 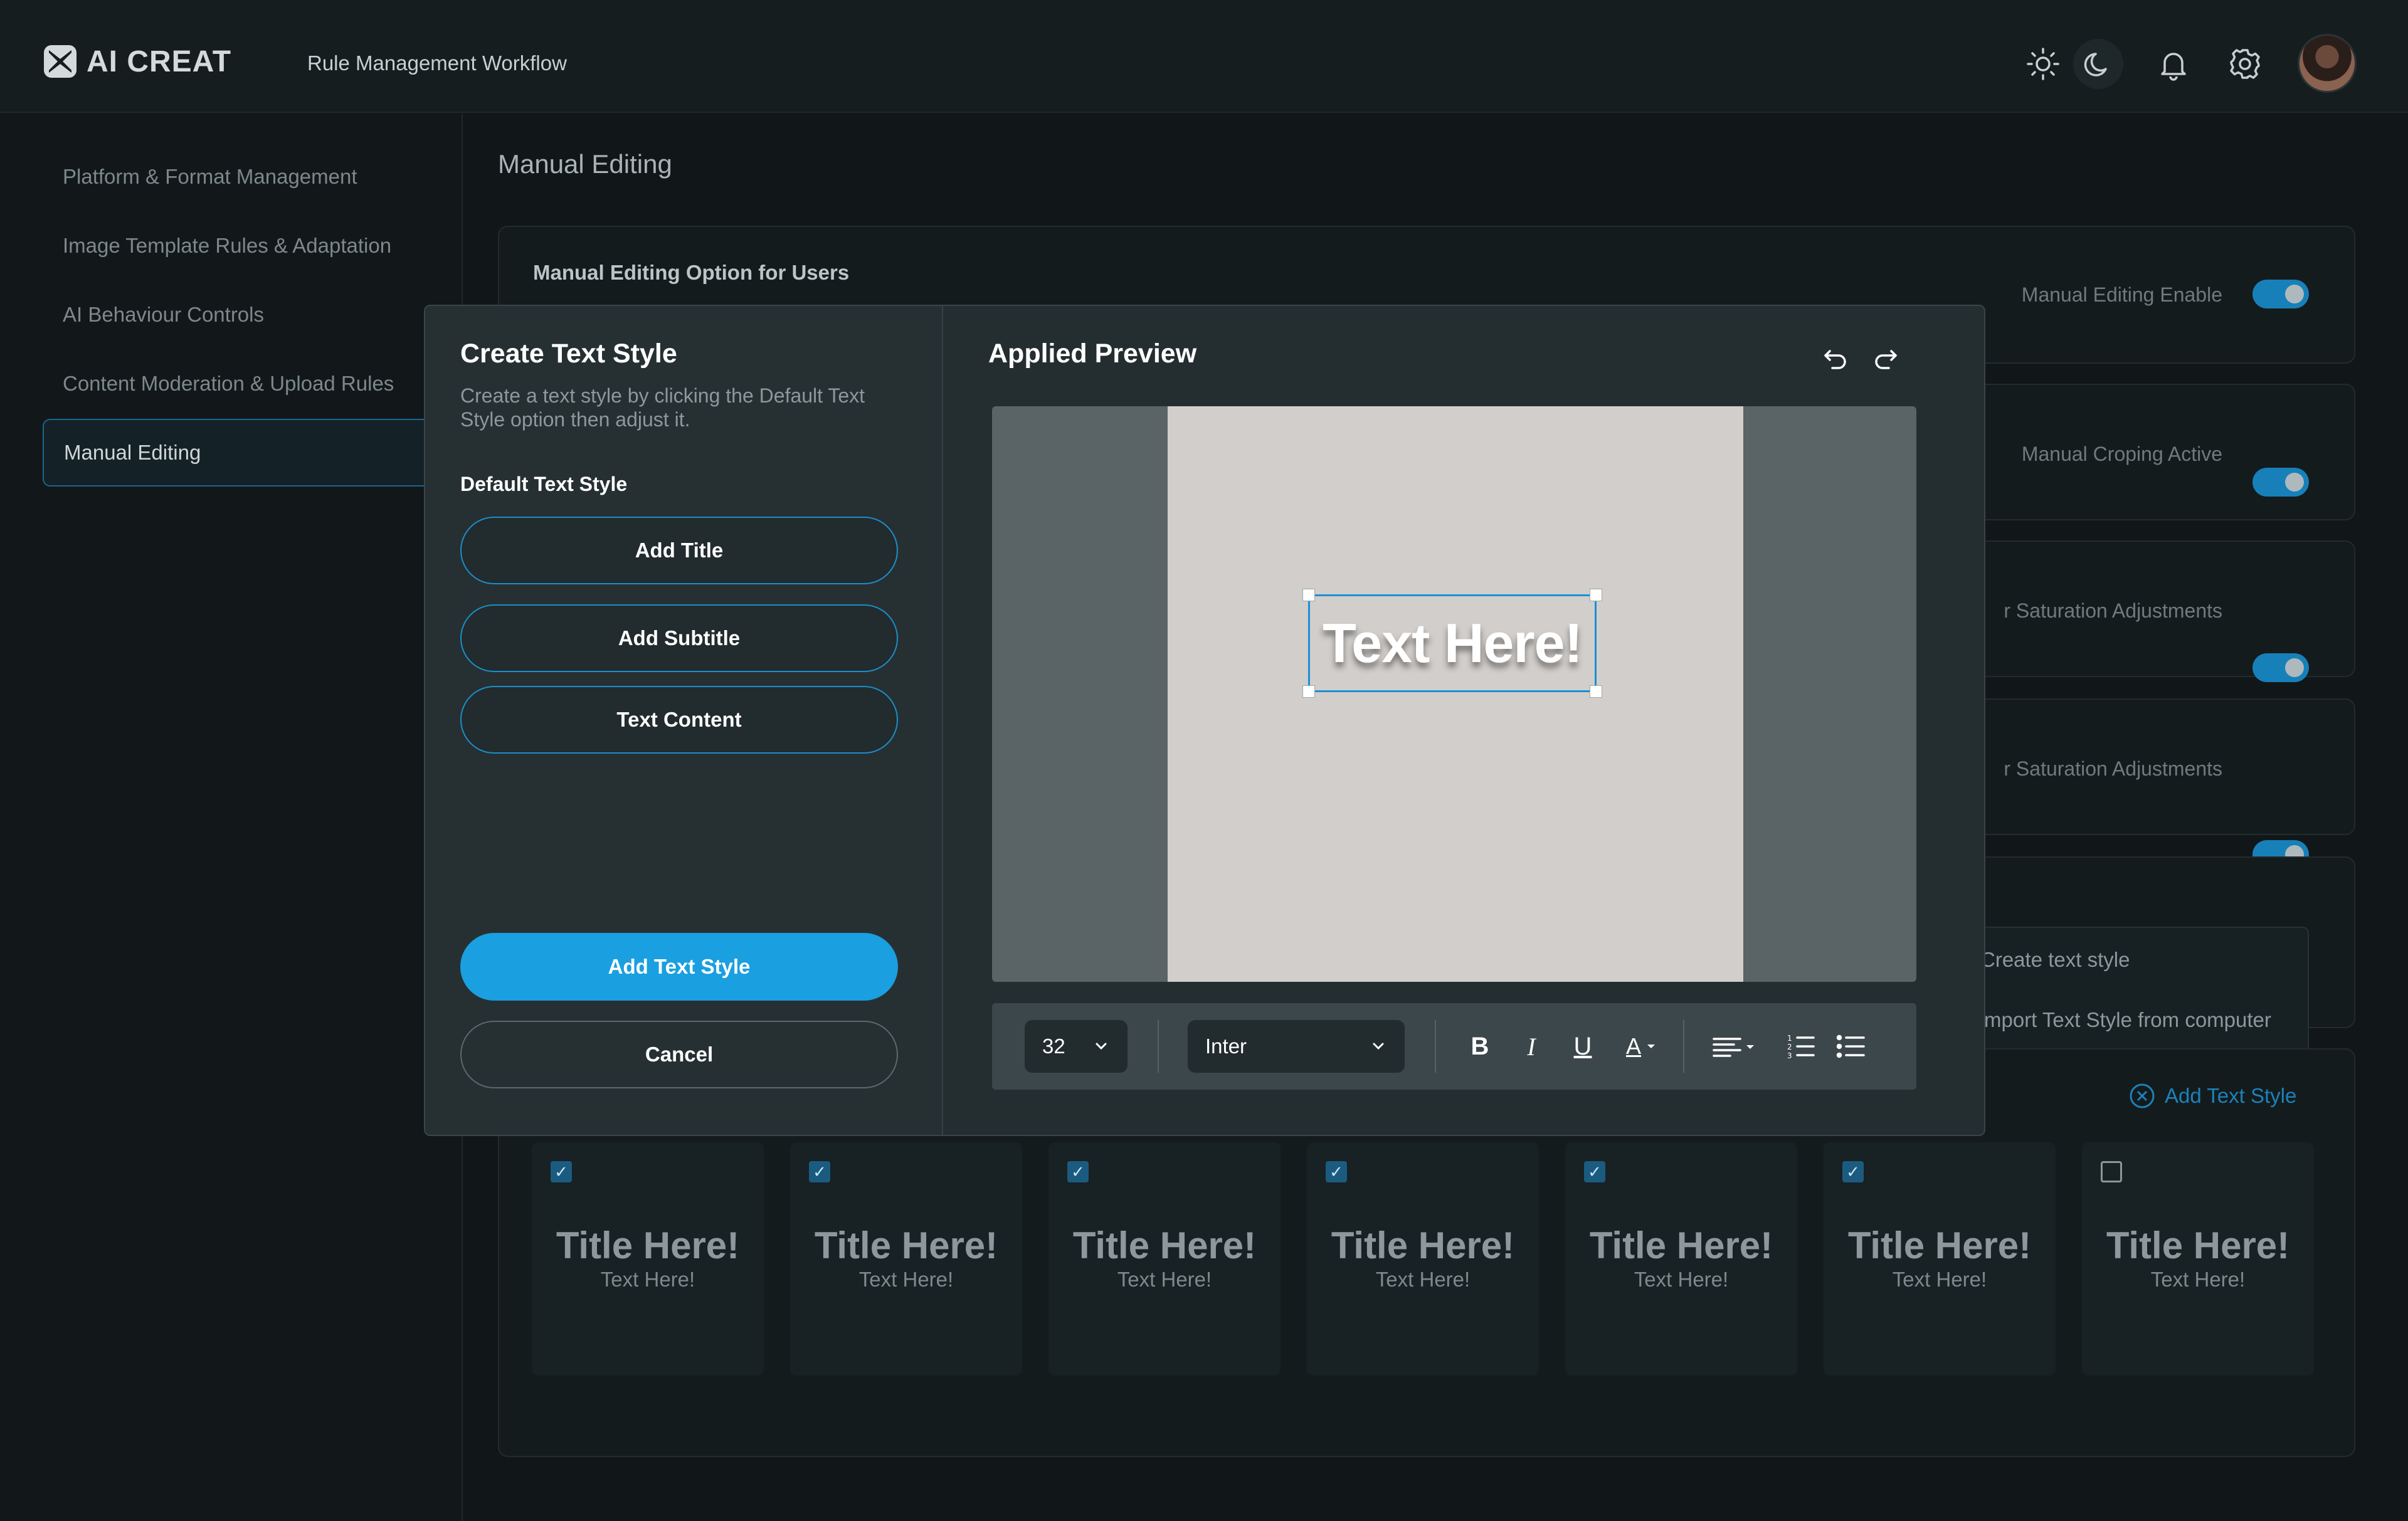 What do you see at coordinates (1454, 1046) in the screenshot?
I see `text-format-toolbar: 32 Inter B I U A 1 2 3` at bounding box center [1454, 1046].